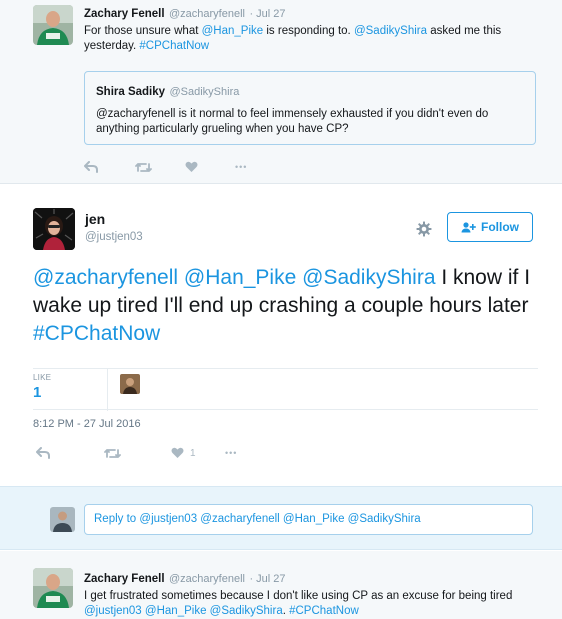 Image resolution: width=562 pixels, height=619 pixels. Describe the element at coordinates (107, 390) in the screenshot. I see `divider` at that location.